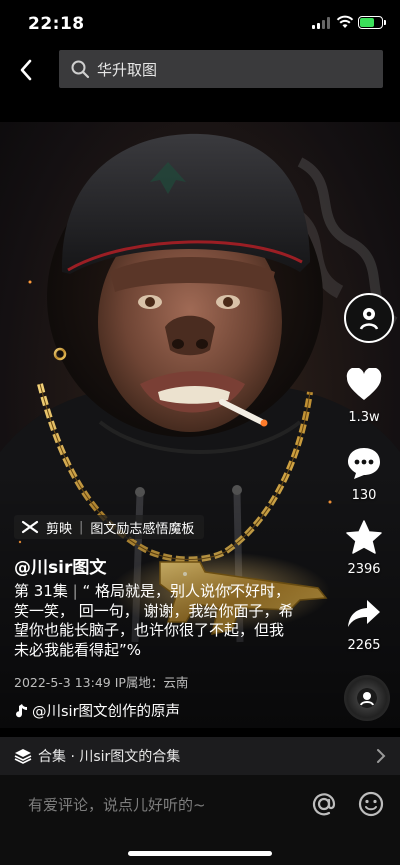  What do you see at coordinates (364, 417) in the screenshot?
I see `like-count: 1.3w` at bounding box center [364, 417].